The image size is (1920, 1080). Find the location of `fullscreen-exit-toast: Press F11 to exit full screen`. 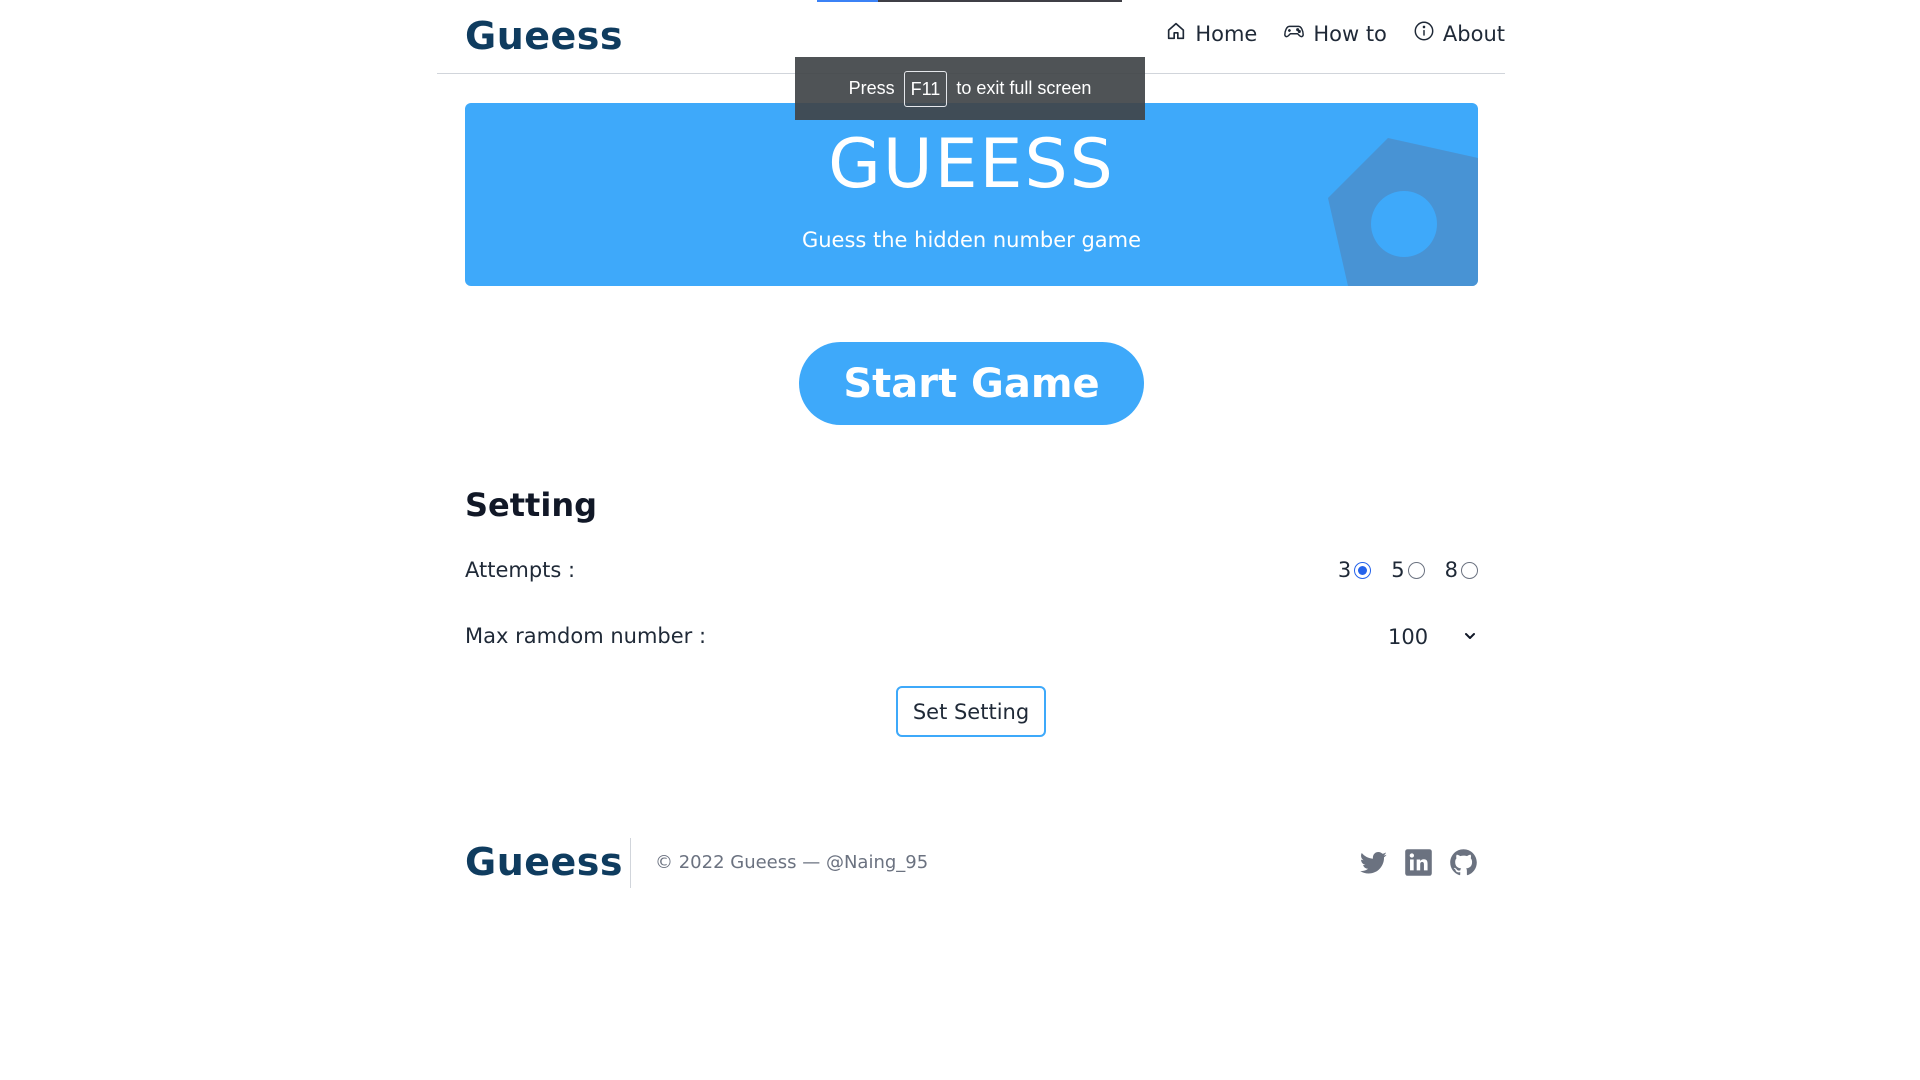

fullscreen-exit-toast: Press F11 to exit full screen is located at coordinates (970, 88).